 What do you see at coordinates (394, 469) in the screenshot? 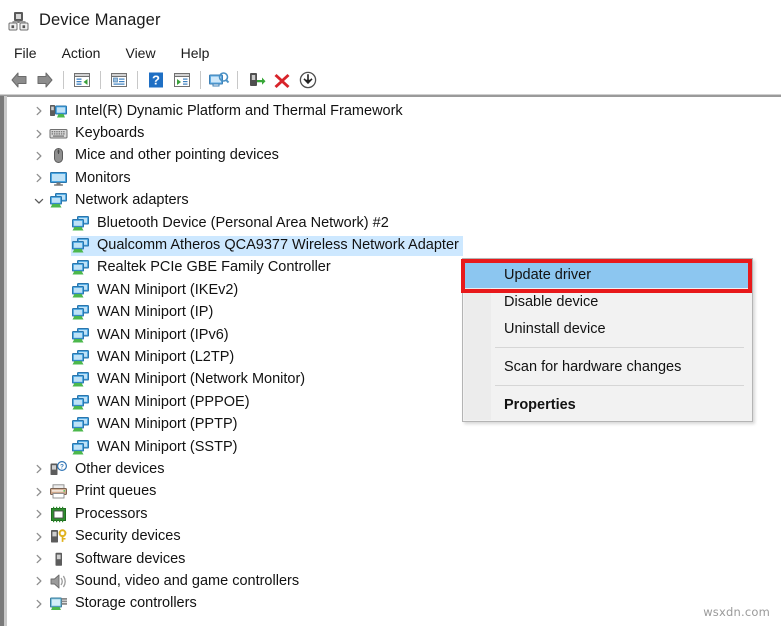
I see `tree-row: ? Other devices` at bounding box center [394, 469].